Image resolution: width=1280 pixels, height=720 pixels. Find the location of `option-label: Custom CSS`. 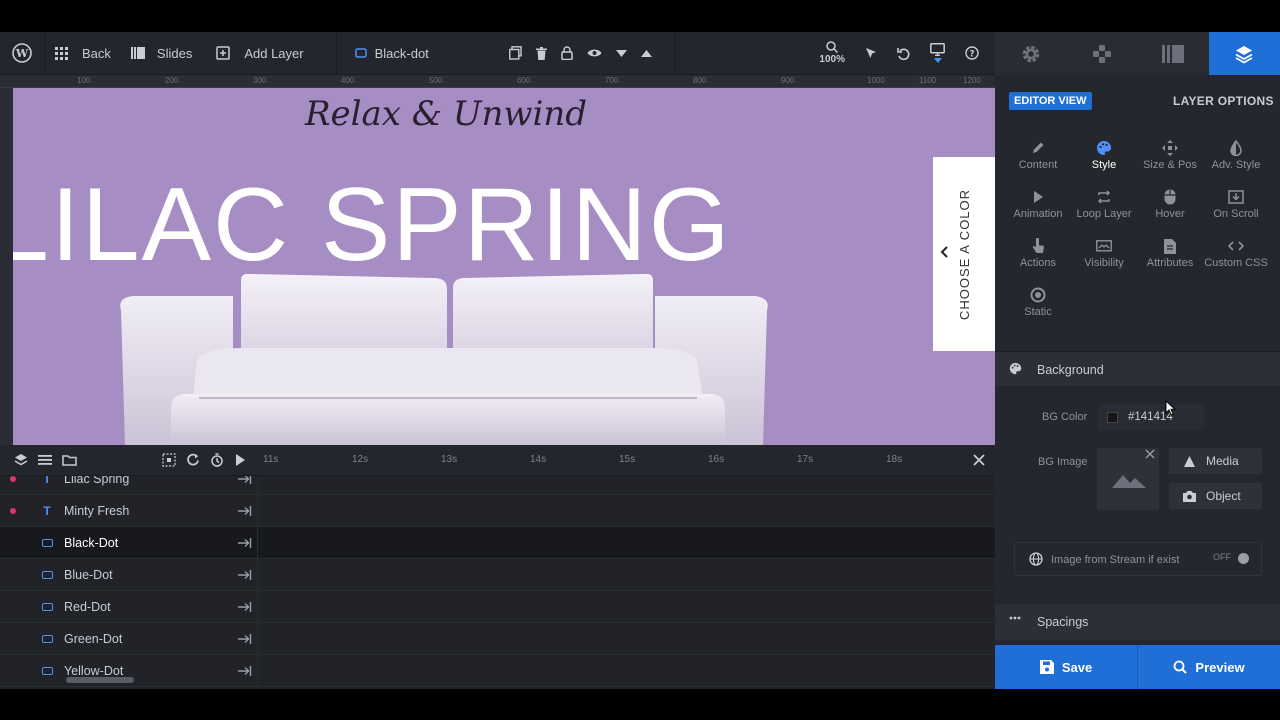

option-label: Custom CSS is located at coordinates (1236, 263).